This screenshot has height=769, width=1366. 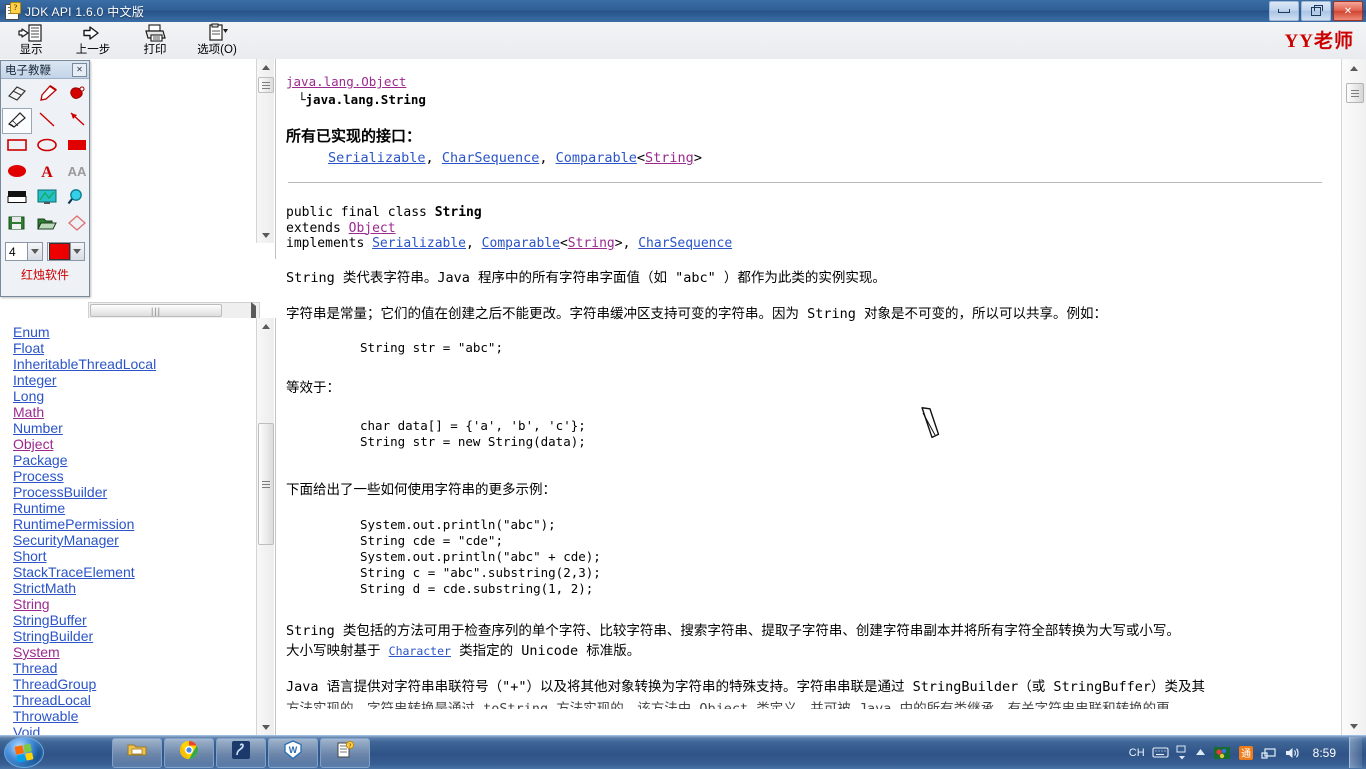 What do you see at coordinates (1160, 752) in the screenshot?
I see `keyboard-icon` at bounding box center [1160, 752].